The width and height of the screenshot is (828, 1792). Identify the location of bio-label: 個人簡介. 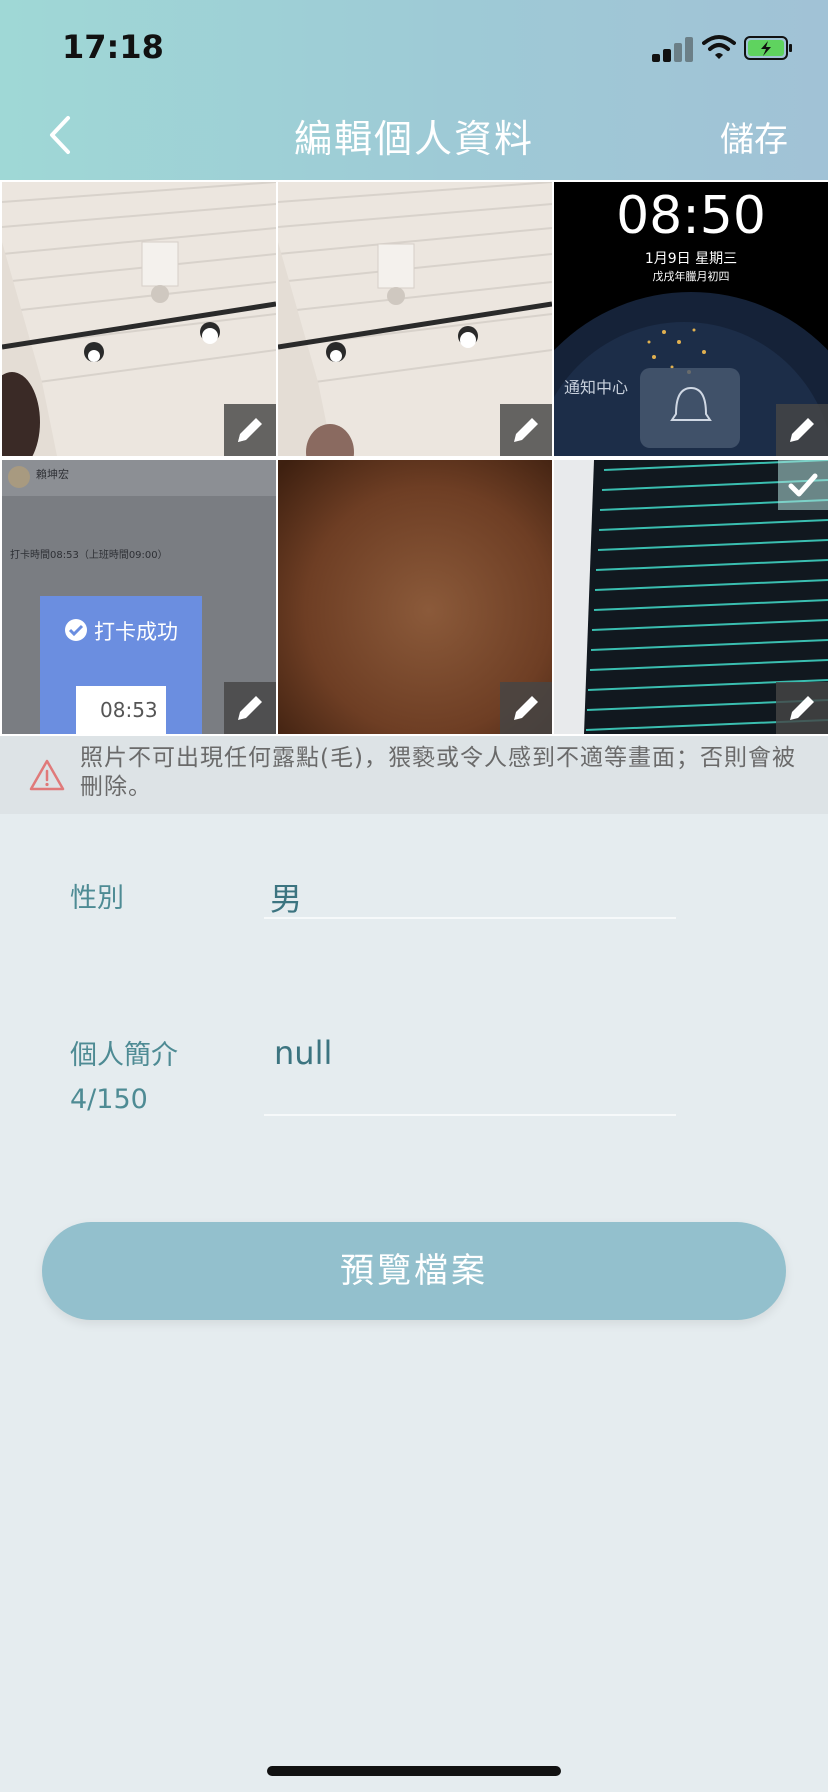
(124, 1055).